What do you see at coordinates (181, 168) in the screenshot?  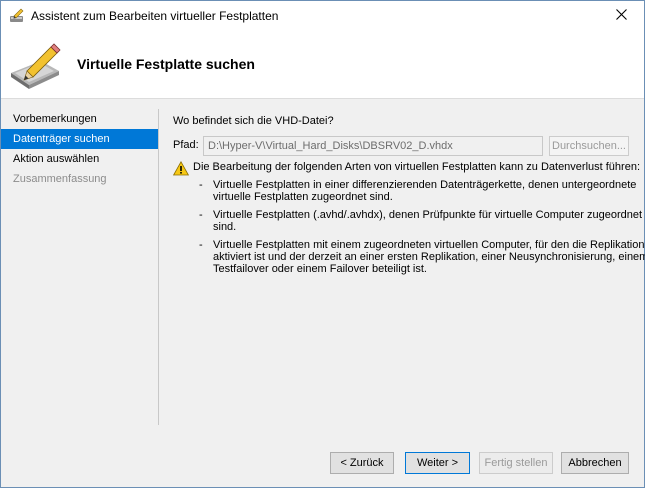 I see `warning-icon` at bounding box center [181, 168].